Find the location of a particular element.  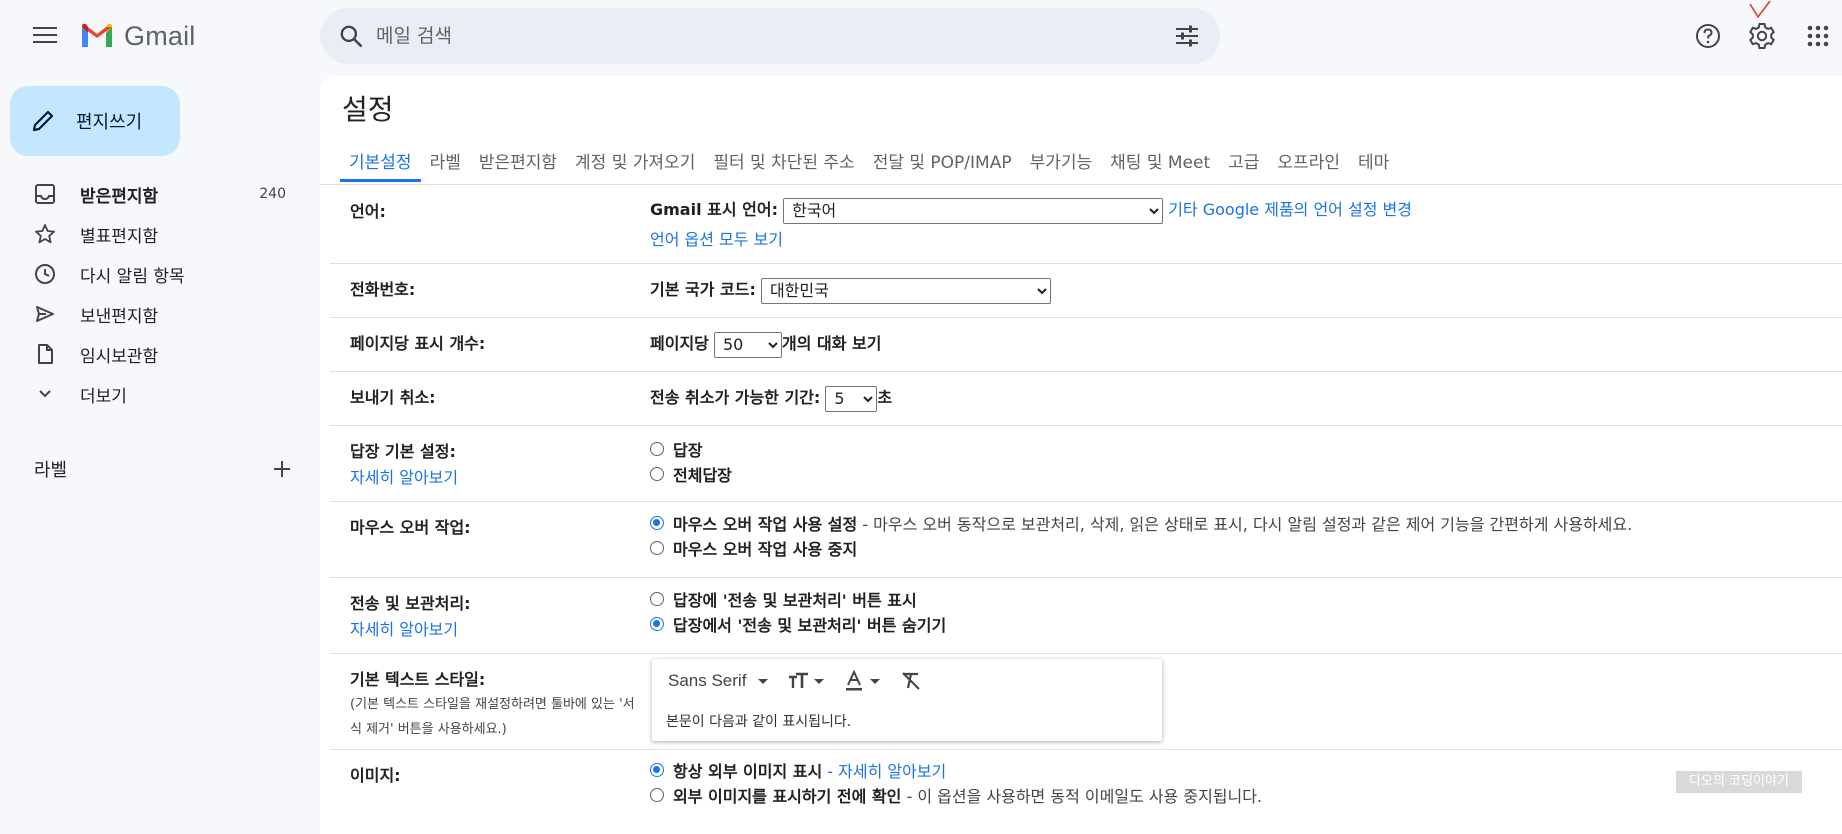

show-all-languages-link: 언어 옵션 모두 보기 is located at coordinates (716, 239).